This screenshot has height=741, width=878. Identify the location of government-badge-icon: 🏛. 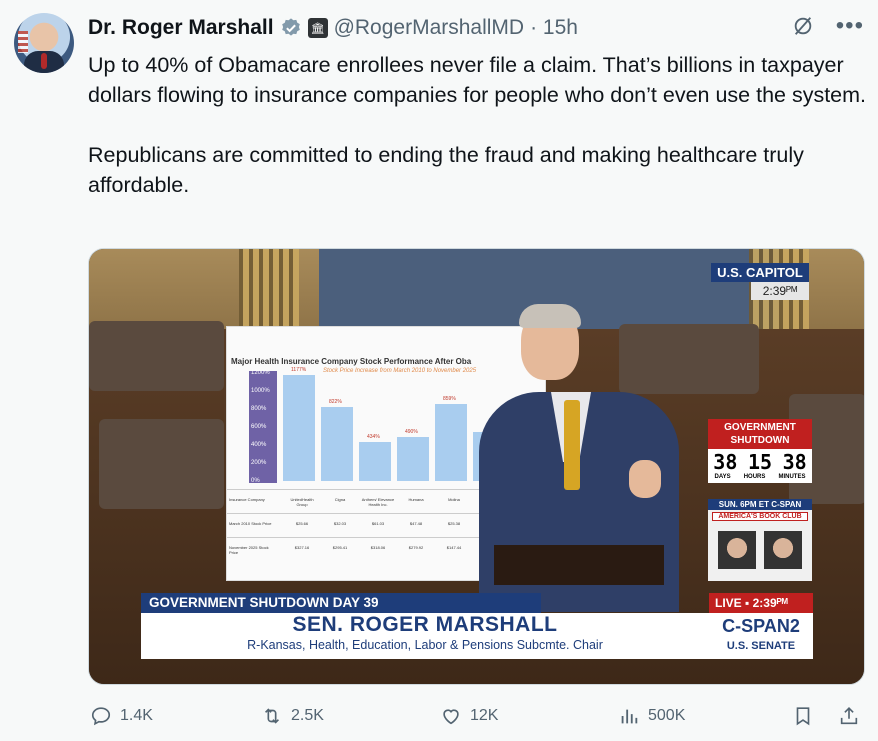
(317, 28).